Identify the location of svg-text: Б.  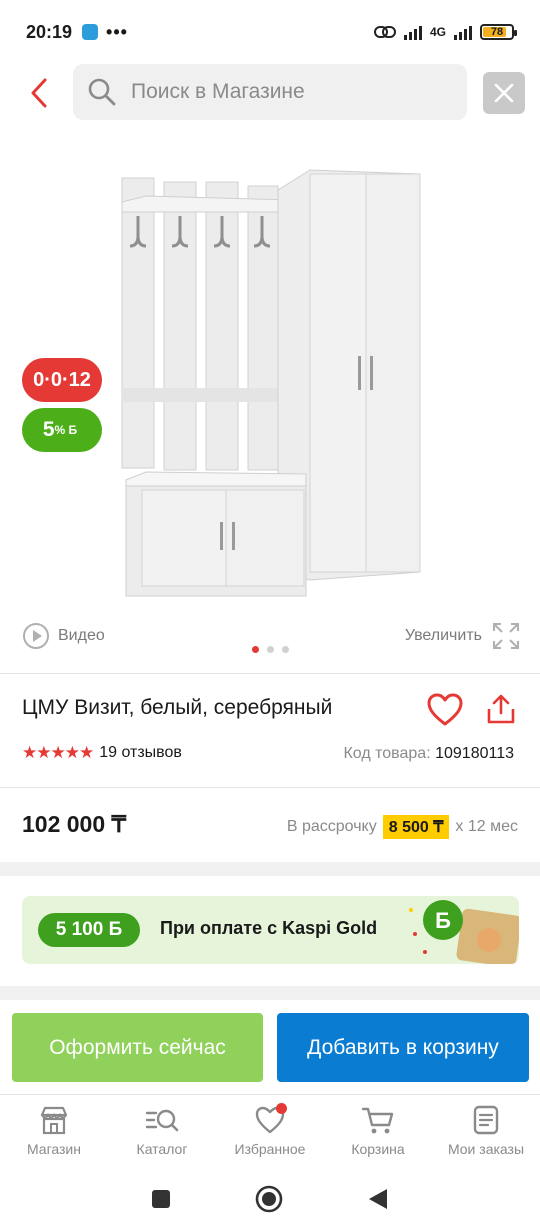
(443, 920).